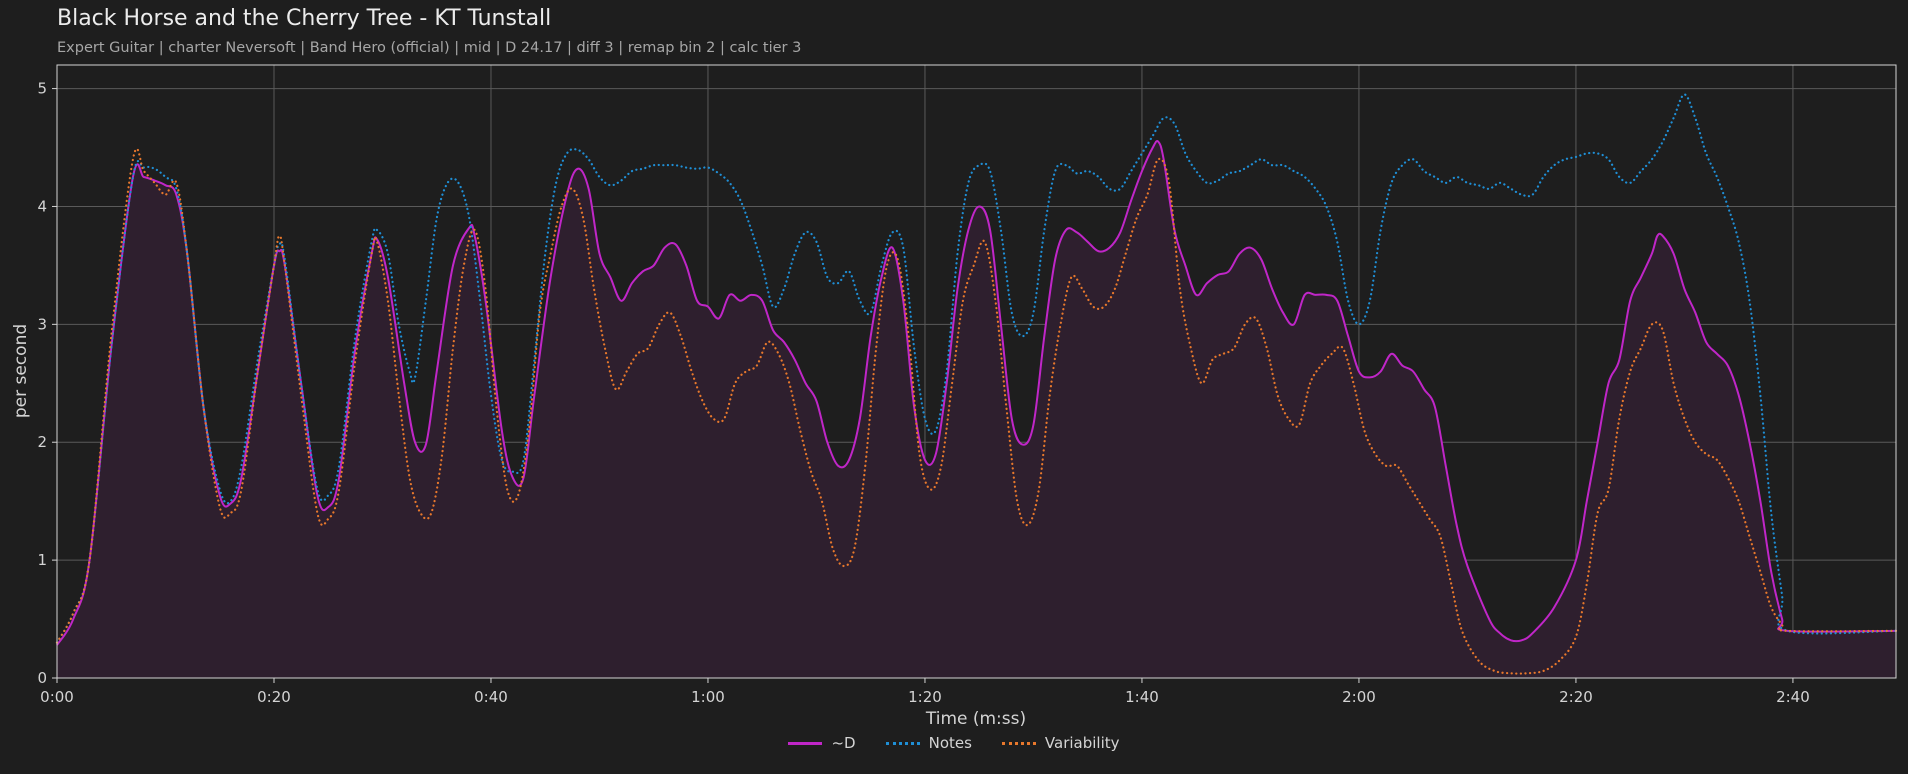  I want to click on legend-label: Variability, so click(1082, 743).